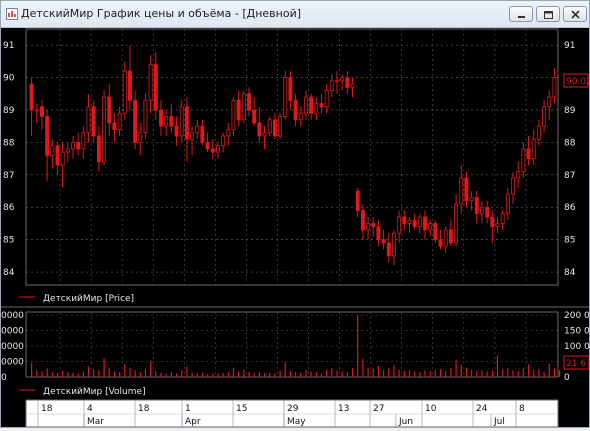 This screenshot has width=590, height=431. Describe the element at coordinates (576, 347) in the screenshot. I see `volume-tick-right: 100 0` at that location.